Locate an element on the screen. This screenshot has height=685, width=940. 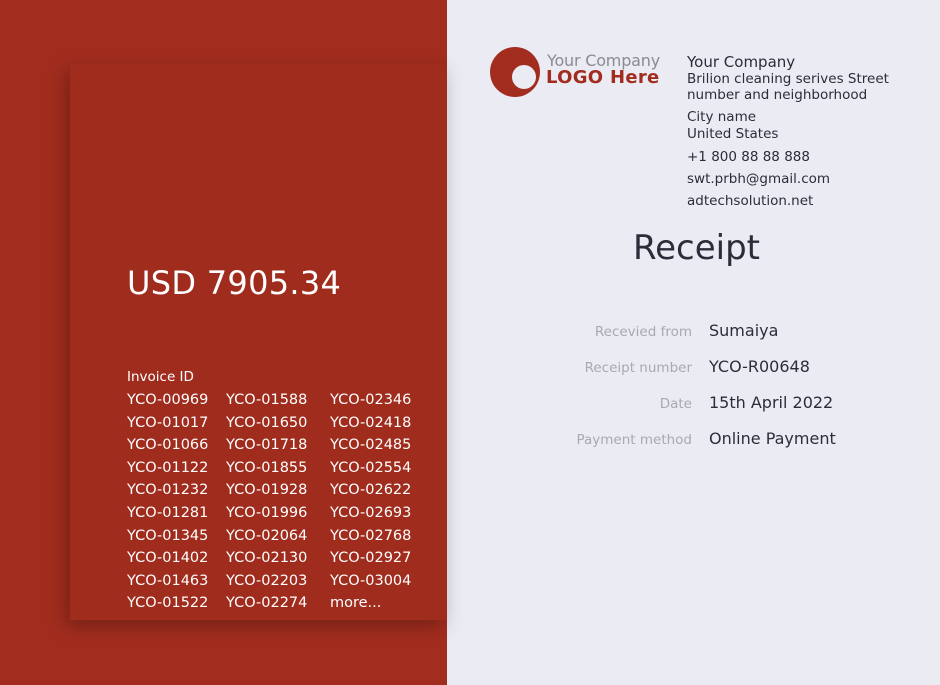
invoice-id: YCO-03004 is located at coordinates (371, 580).